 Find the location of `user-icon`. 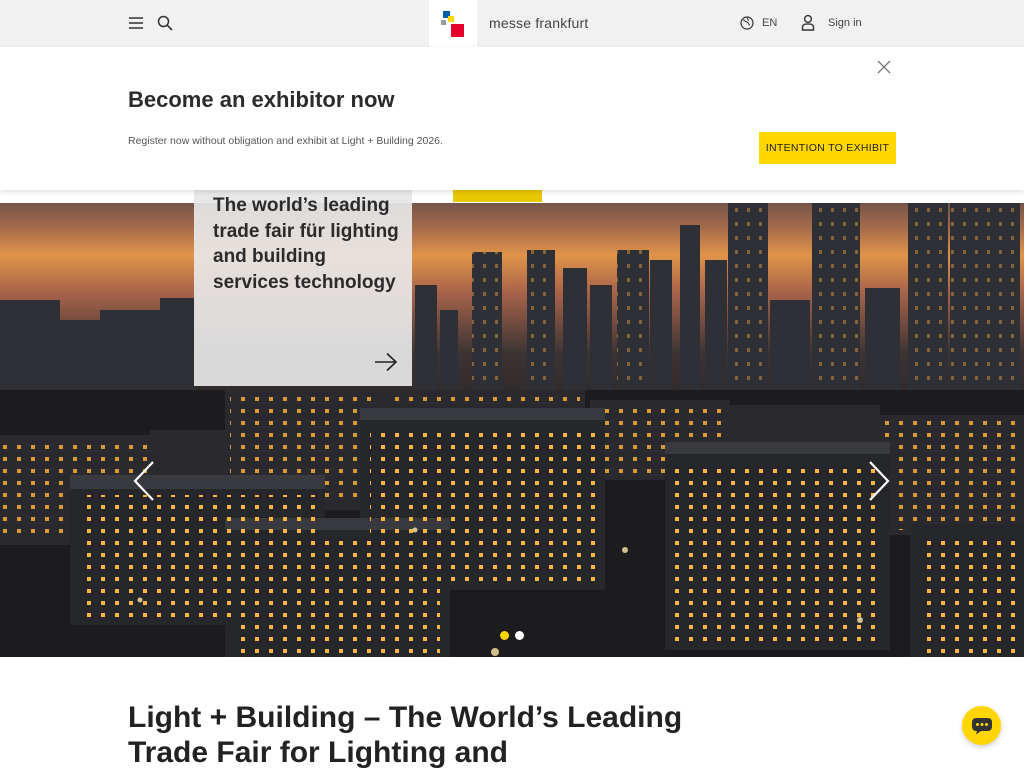

user-icon is located at coordinates (808, 22).